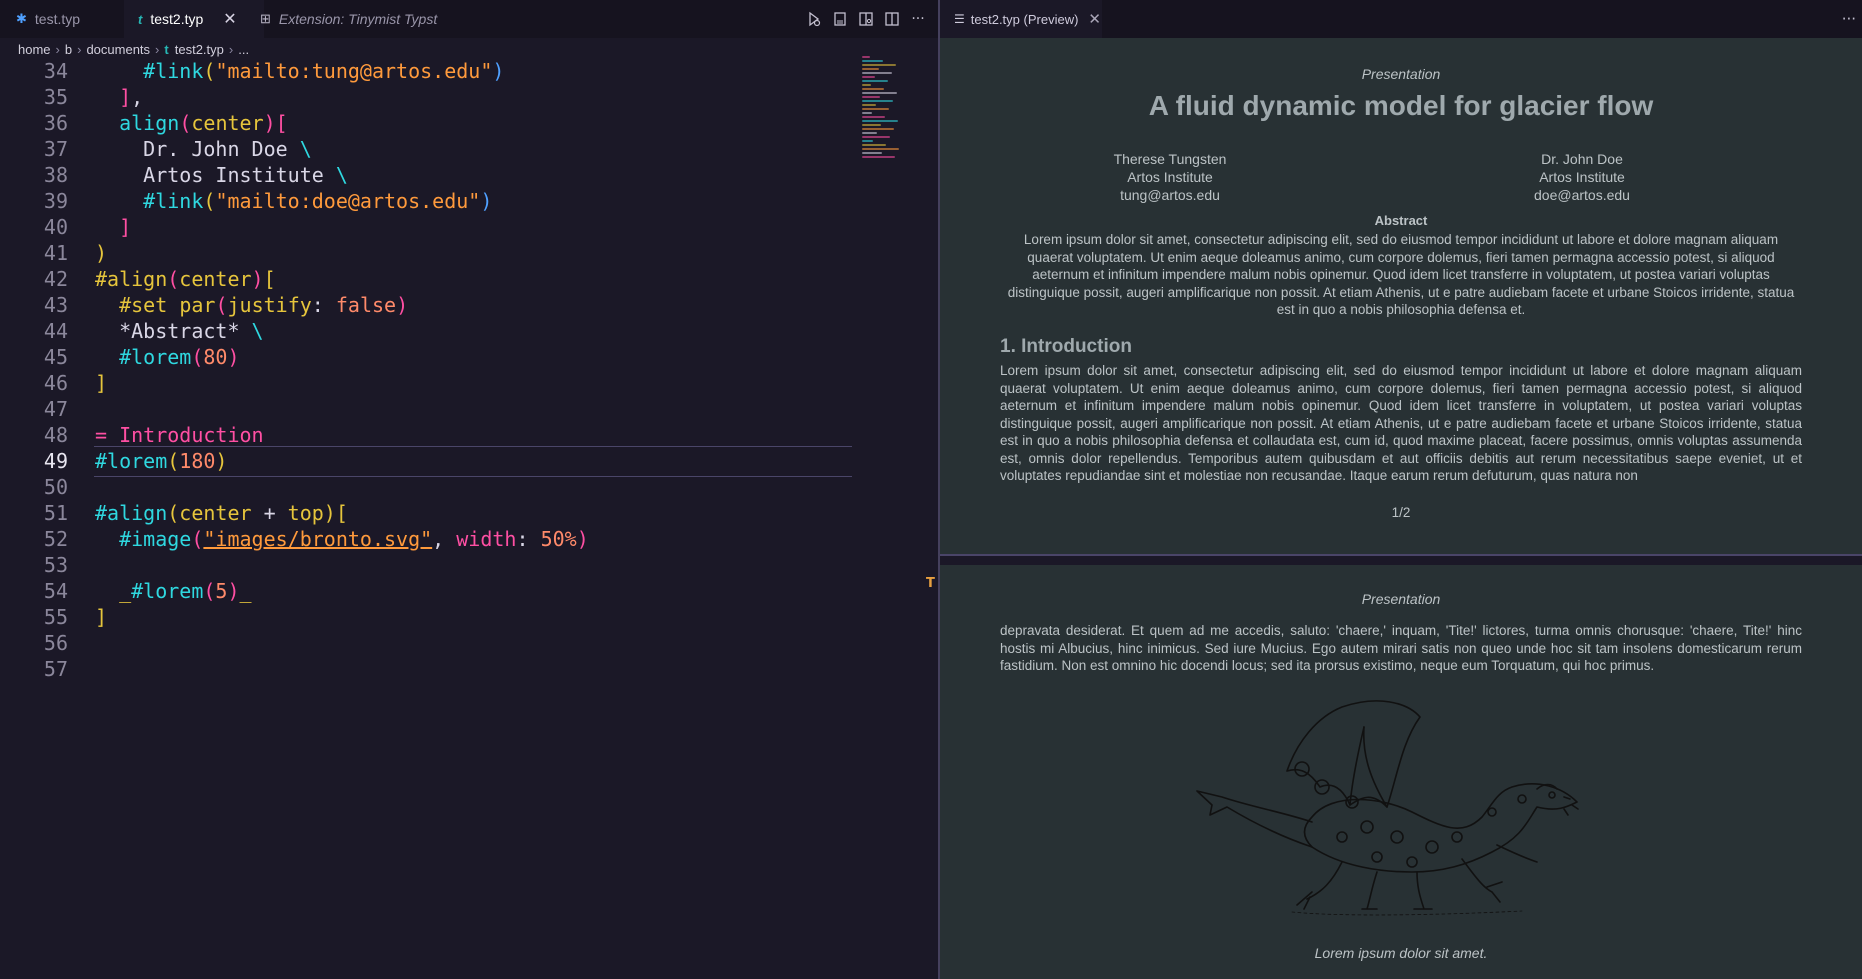  What do you see at coordinates (1170, 195) in the screenshot?
I see `author-email: tung@artos.edu` at bounding box center [1170, 195].